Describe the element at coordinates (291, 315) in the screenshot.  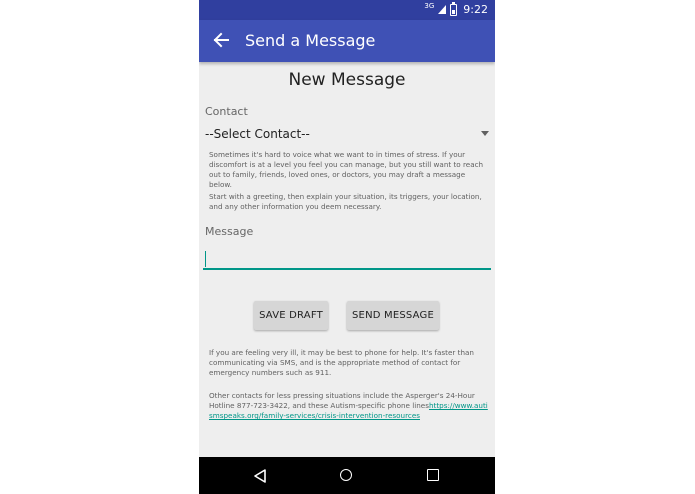
I see `save-draft-button: SAVE DRAFT` at that location.